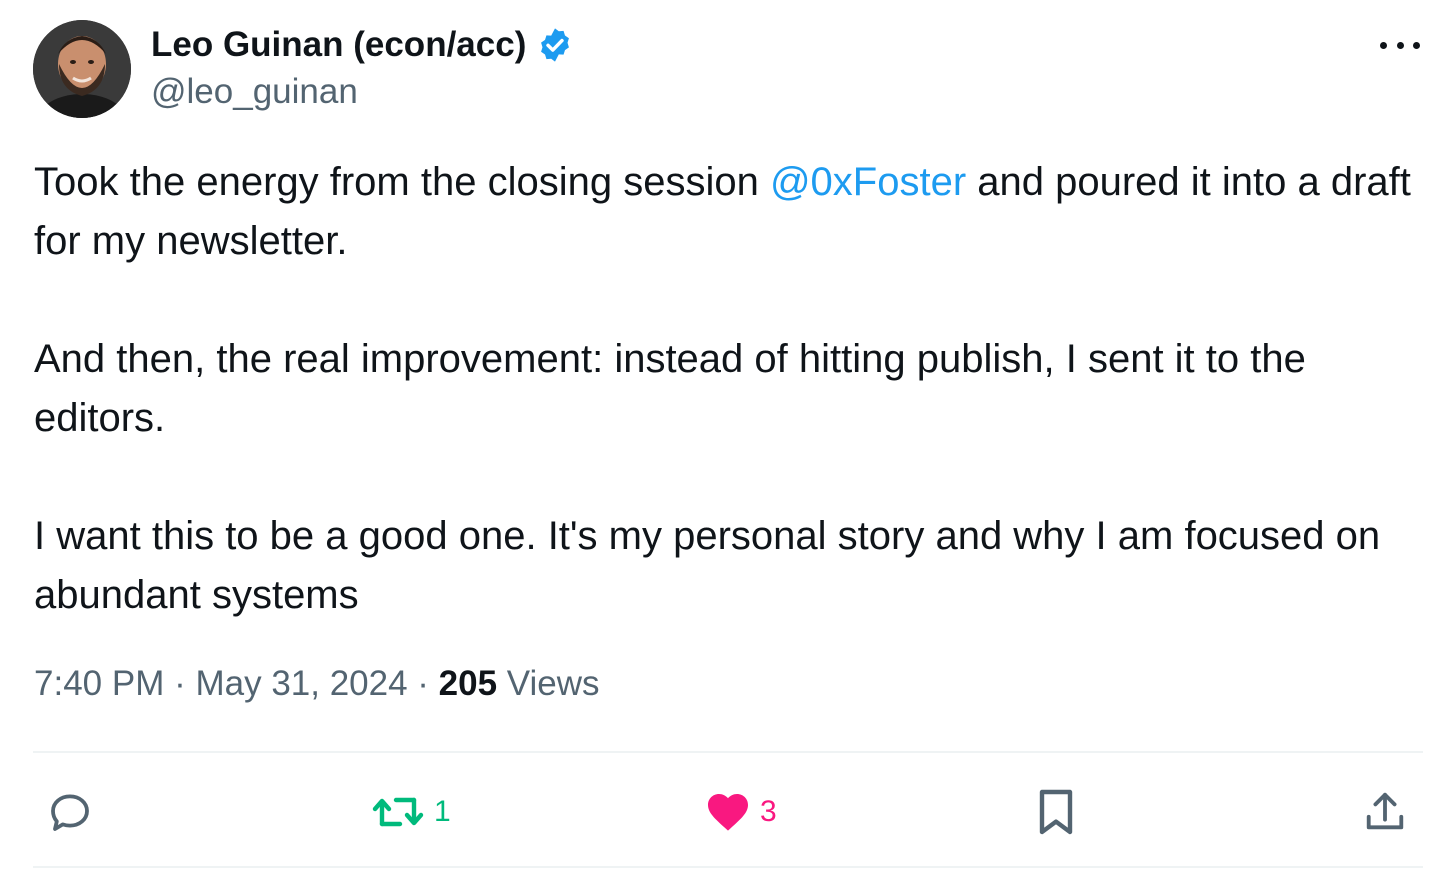 Image resolution: width=1456 pixels, height=872 pixels. I want to click on avatar, so click(82, 69).